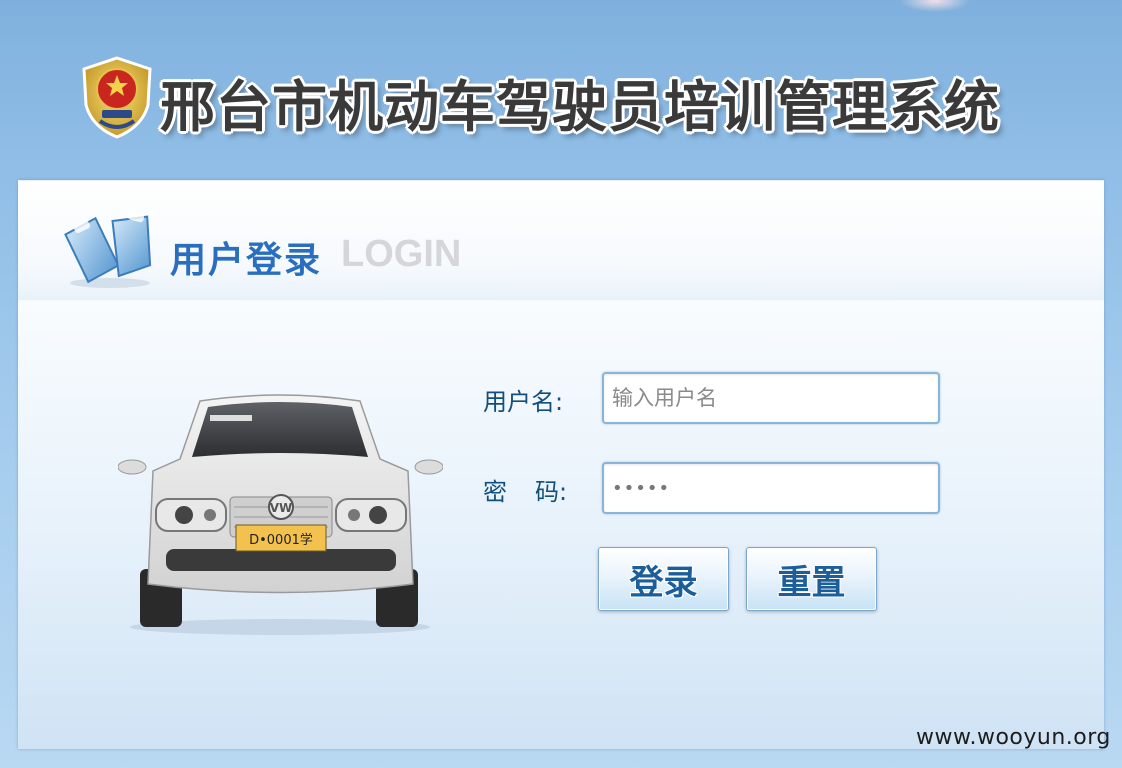 The height and width of the screenshot is (768, 1122). I want to click on login-subtitle: LOGIN, so click(401, 254).